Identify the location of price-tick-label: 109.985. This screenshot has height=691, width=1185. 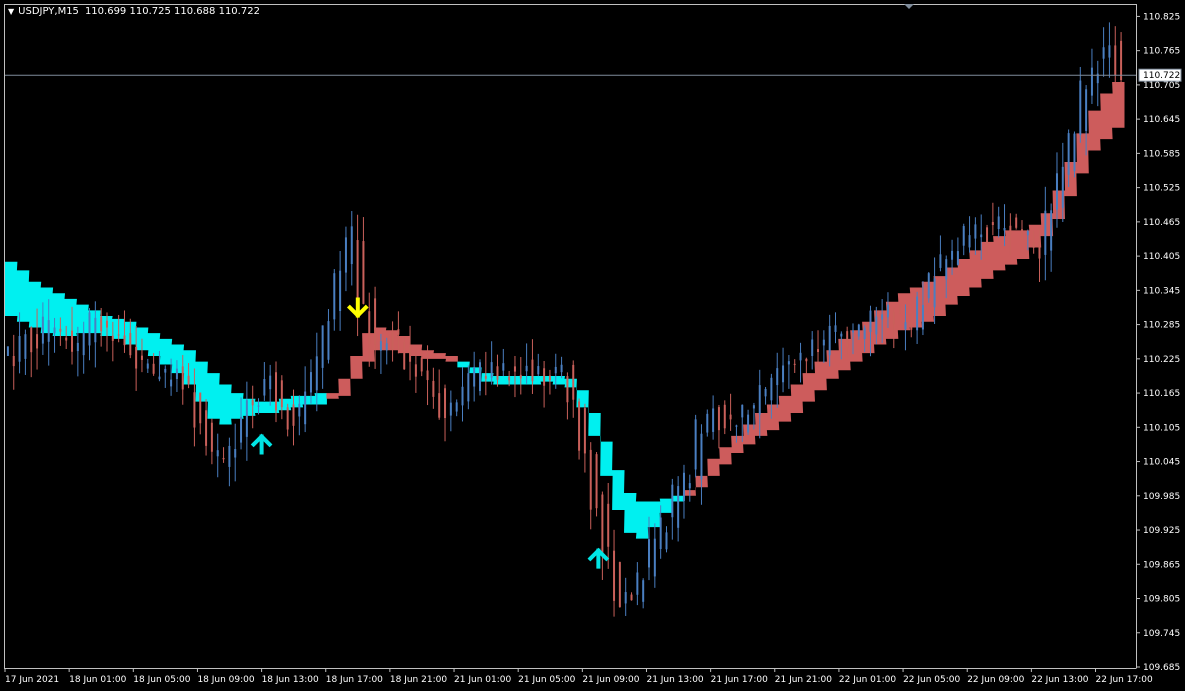
(1161, 497).